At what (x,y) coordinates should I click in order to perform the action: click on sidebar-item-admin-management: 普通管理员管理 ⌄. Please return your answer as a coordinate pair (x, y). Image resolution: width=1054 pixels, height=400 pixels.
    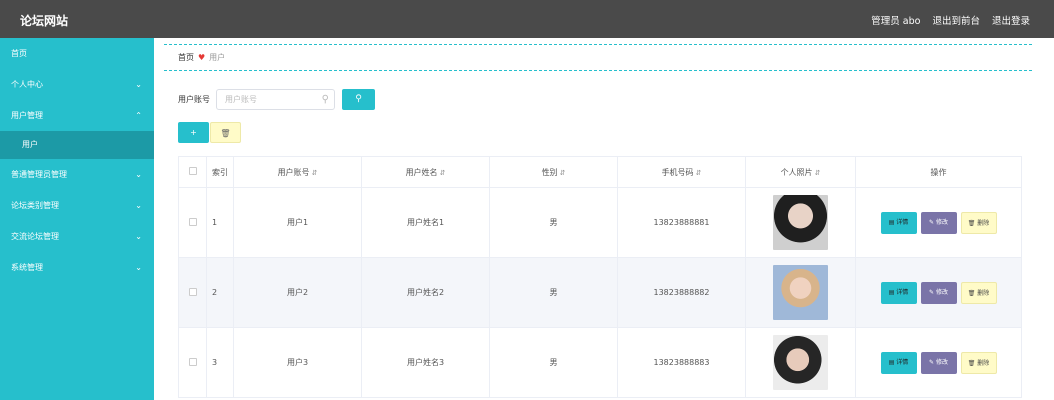
    Looking at the image, I should click on (77, 174).